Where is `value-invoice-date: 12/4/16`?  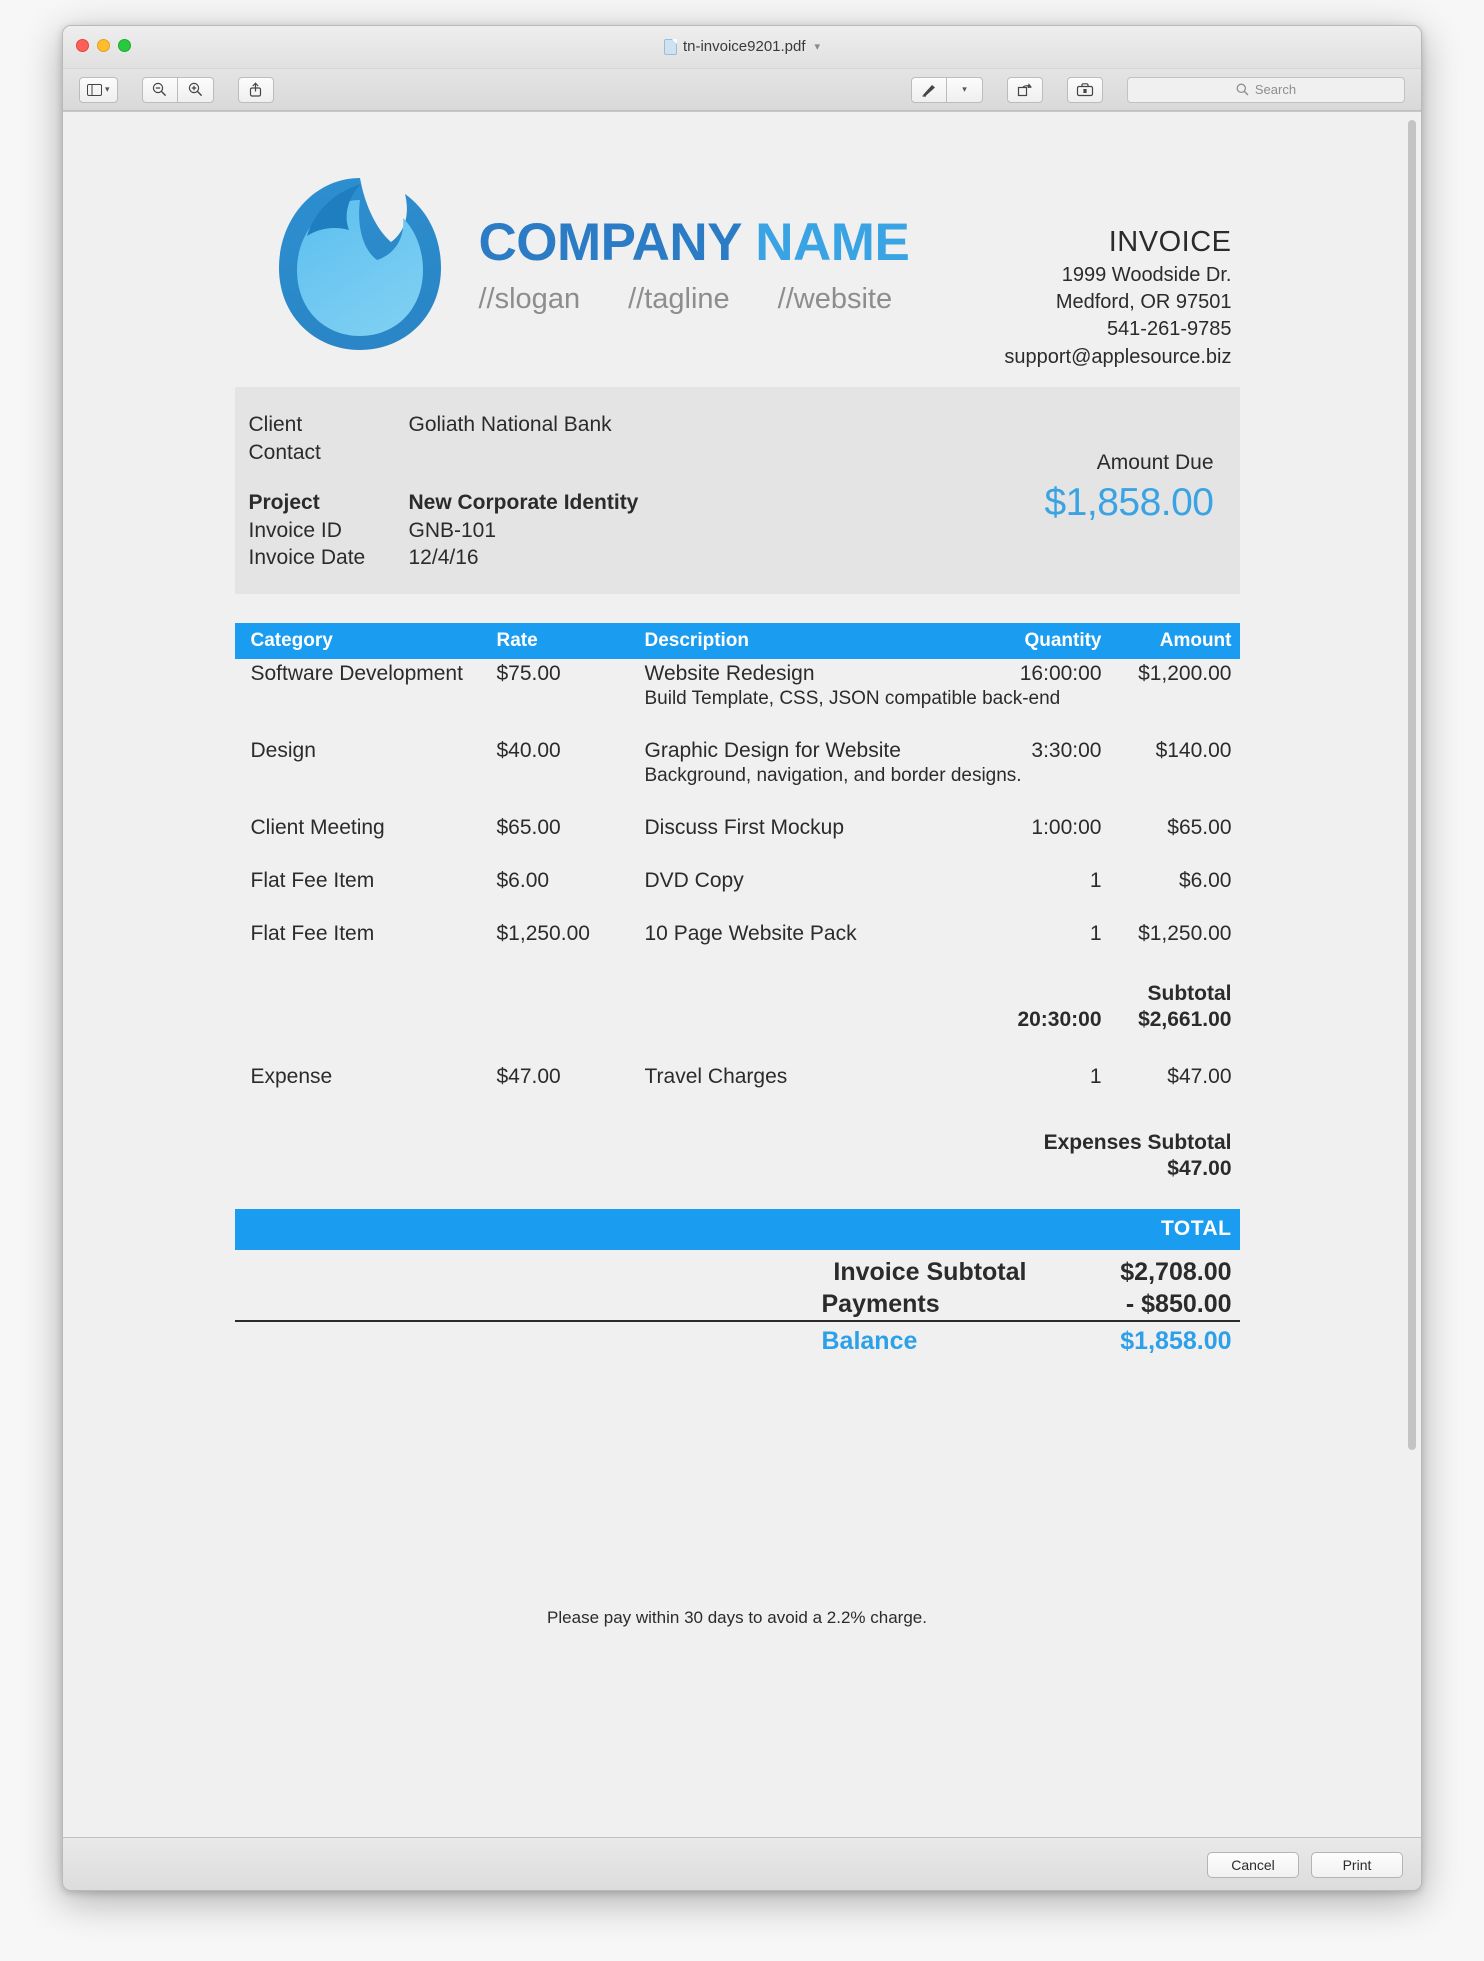 value-invoice-date: 12/4/16 is located at coordinates (443, 558).